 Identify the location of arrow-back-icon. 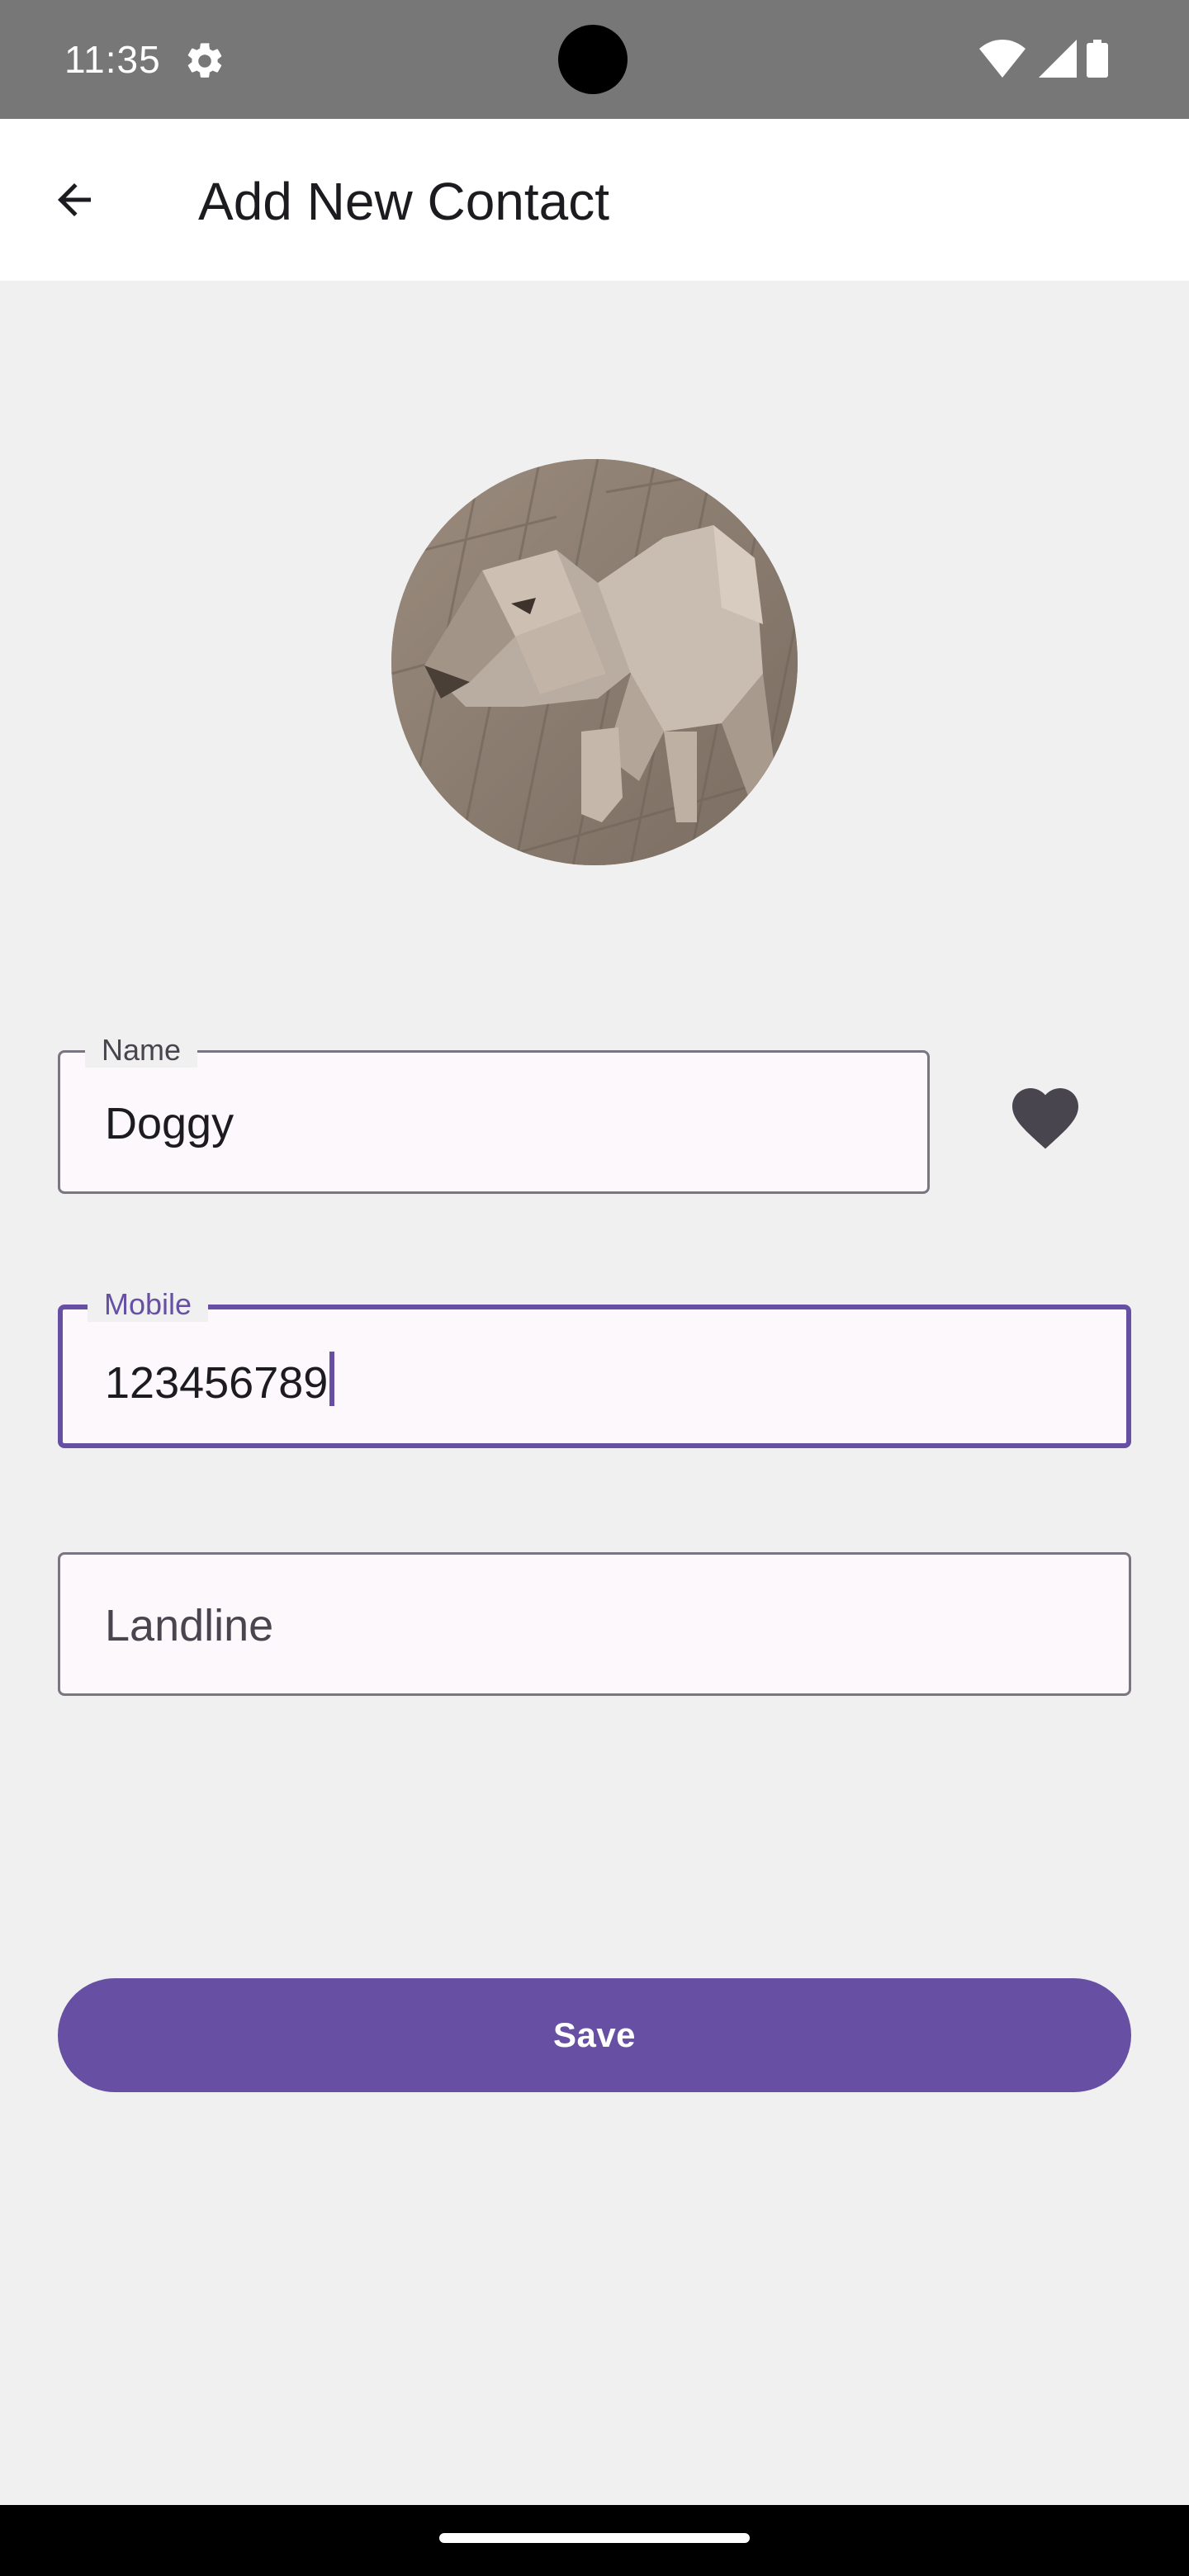
(74, 199).